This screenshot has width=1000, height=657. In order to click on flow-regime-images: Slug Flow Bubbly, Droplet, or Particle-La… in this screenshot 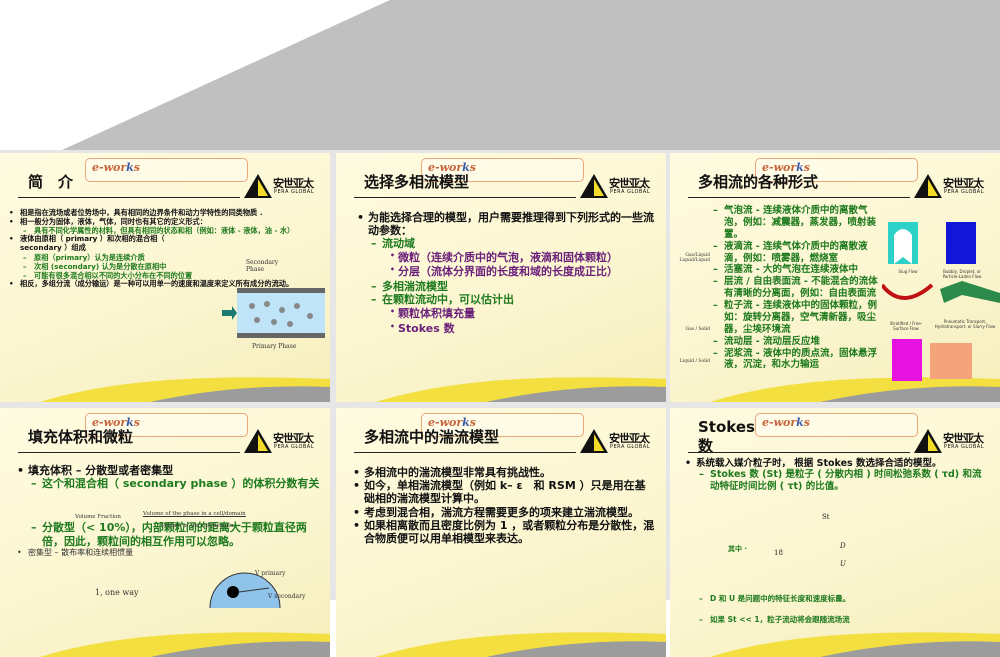, I will do `click(940, 306)`.